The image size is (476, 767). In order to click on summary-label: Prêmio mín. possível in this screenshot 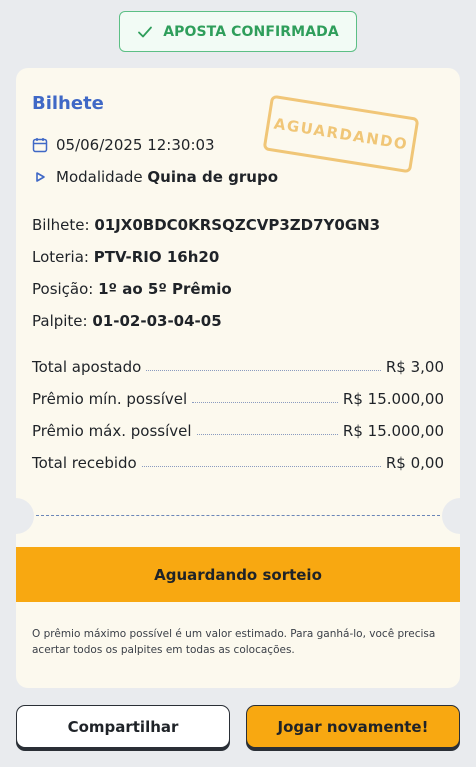, I will do `click(110, 399)`.